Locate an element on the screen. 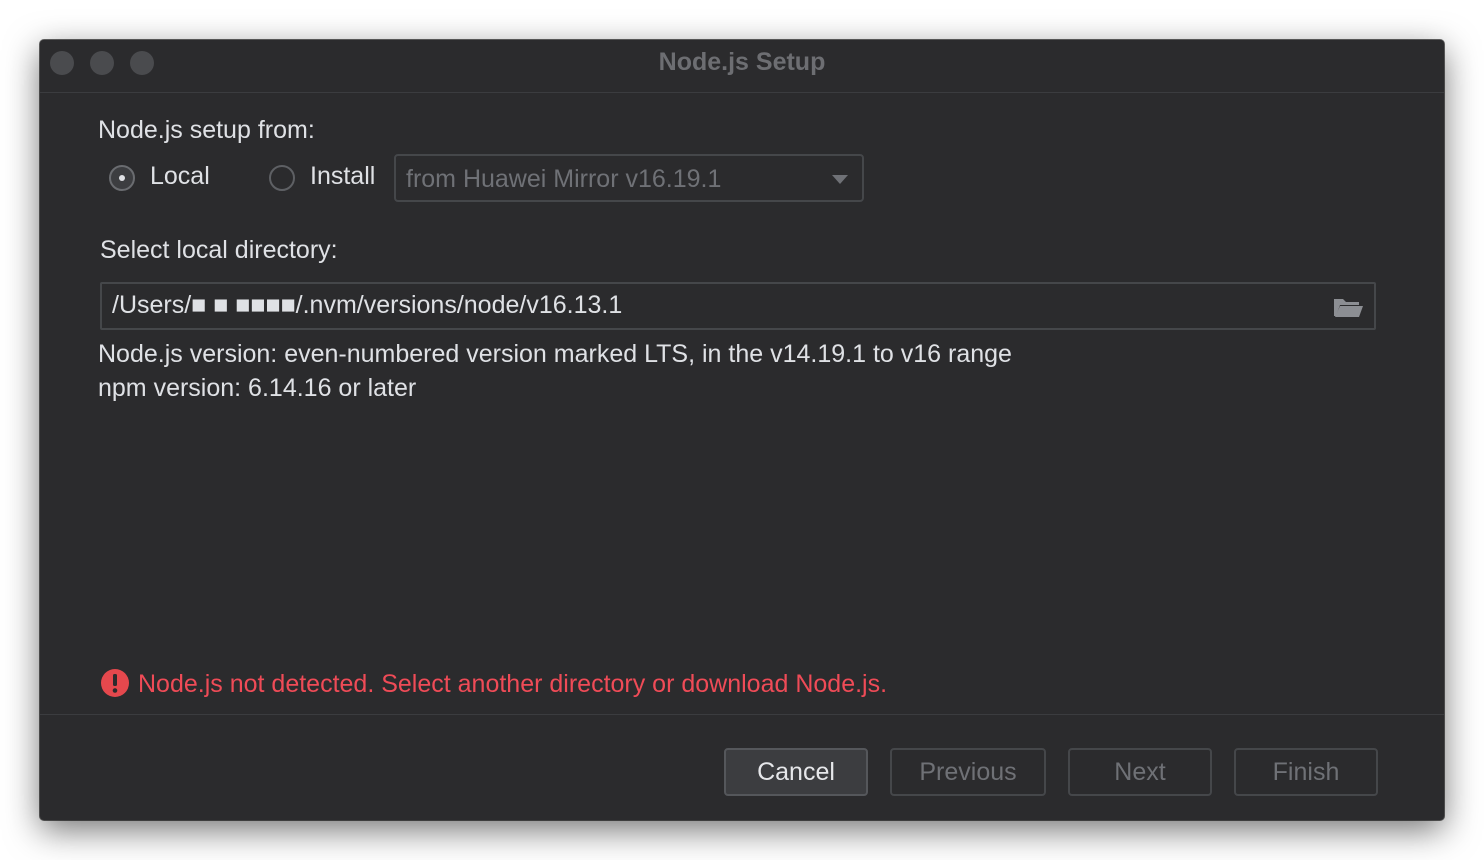 Image resolution: width=1484 pixels, height=860 pixels. previous-button: Previous is located at coordinates (968, 772).